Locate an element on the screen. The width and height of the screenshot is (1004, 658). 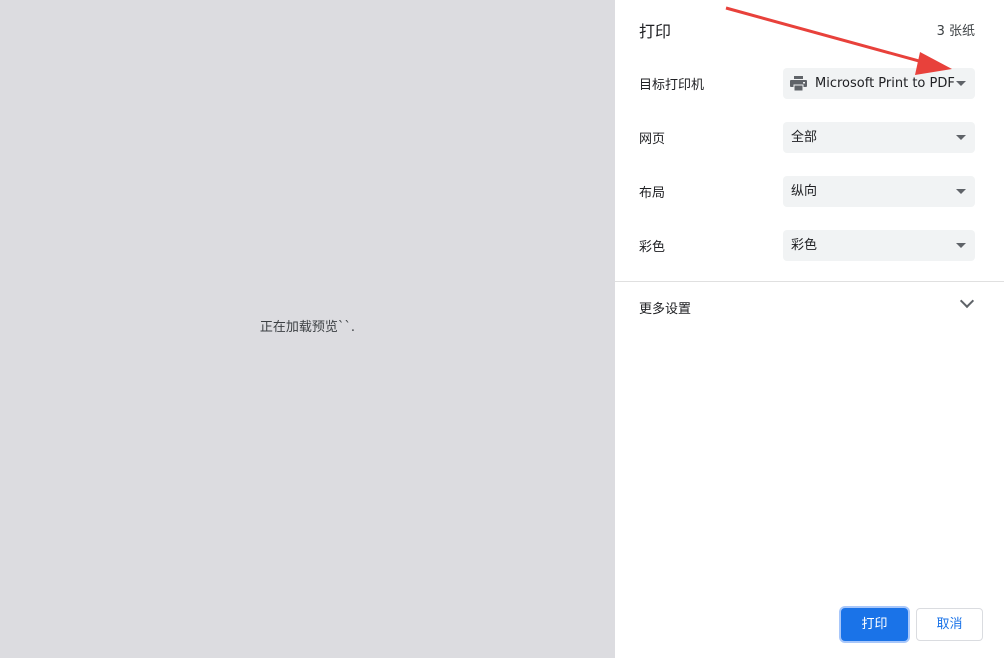
chevron-down-icon is located at coordinates (967, 301).